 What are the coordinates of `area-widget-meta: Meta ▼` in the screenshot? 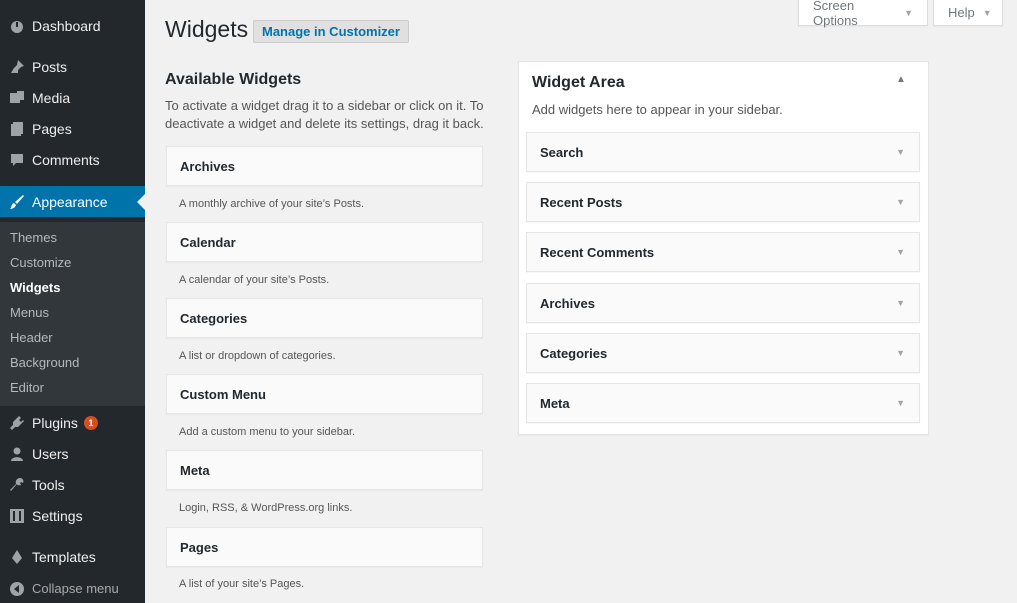 It's located at (723, 403).